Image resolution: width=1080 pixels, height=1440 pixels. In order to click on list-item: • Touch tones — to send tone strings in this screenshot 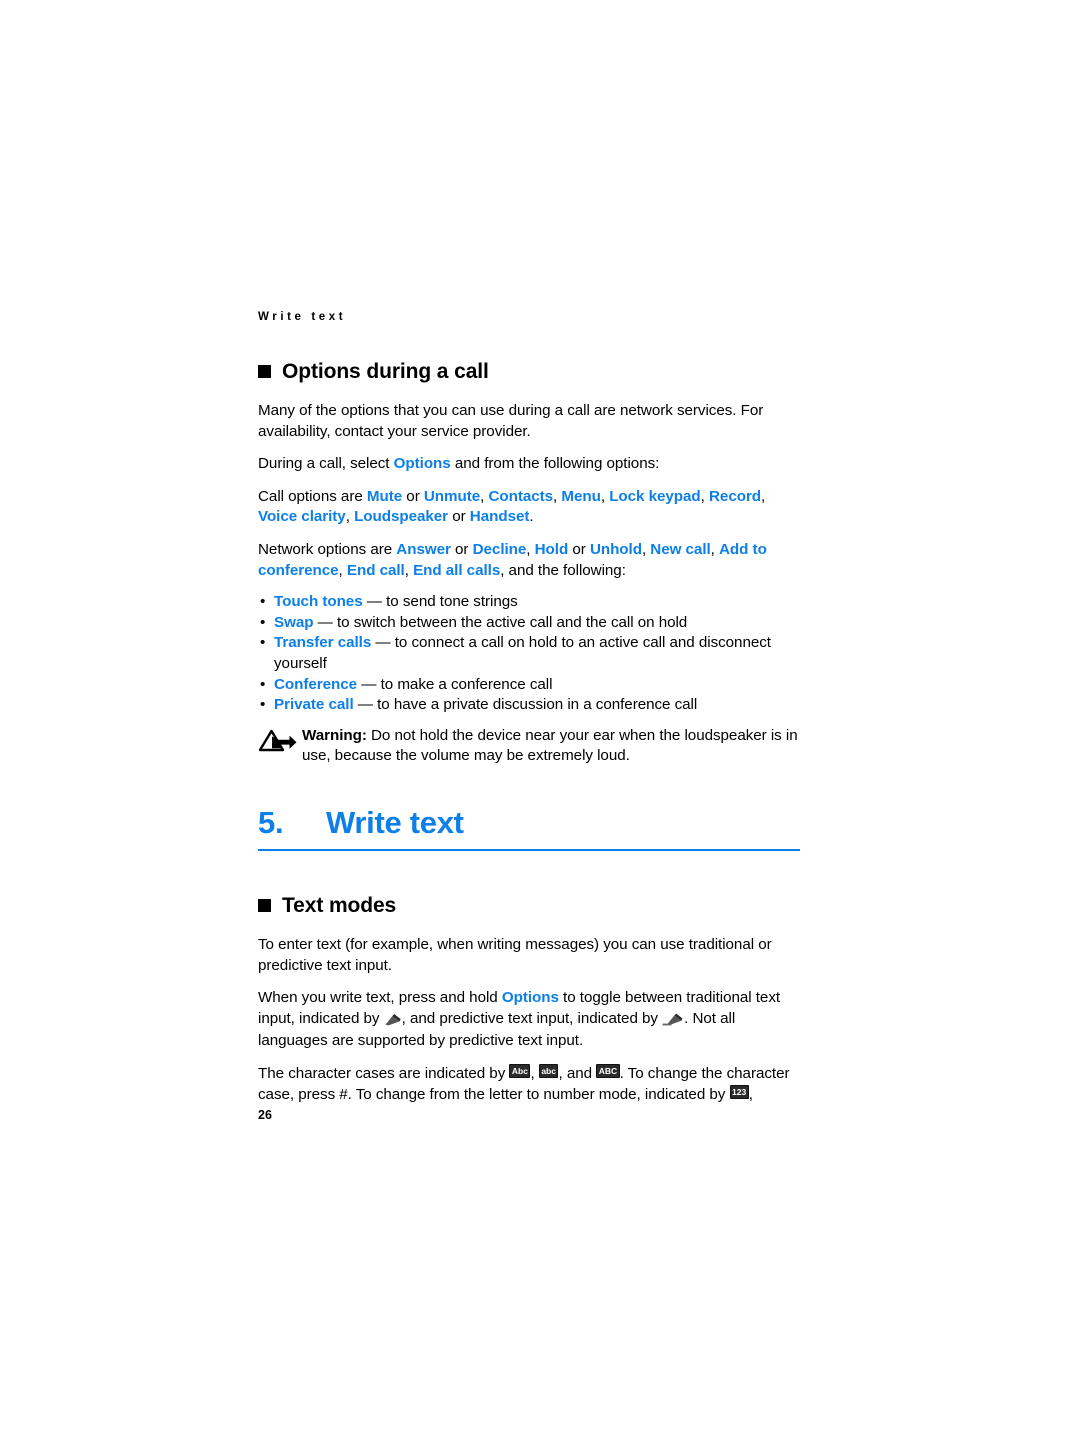, I will do `click(529, 602)`.